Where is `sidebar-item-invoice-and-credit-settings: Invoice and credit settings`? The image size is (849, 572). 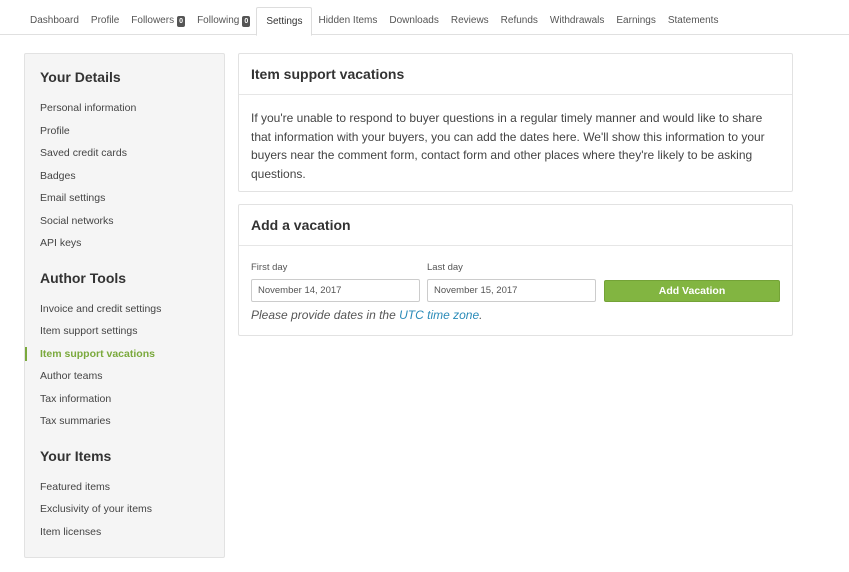 sidebar-item-invoice-and-credit-settings: Invoice and credit settings is located at coordinates (124, 309).